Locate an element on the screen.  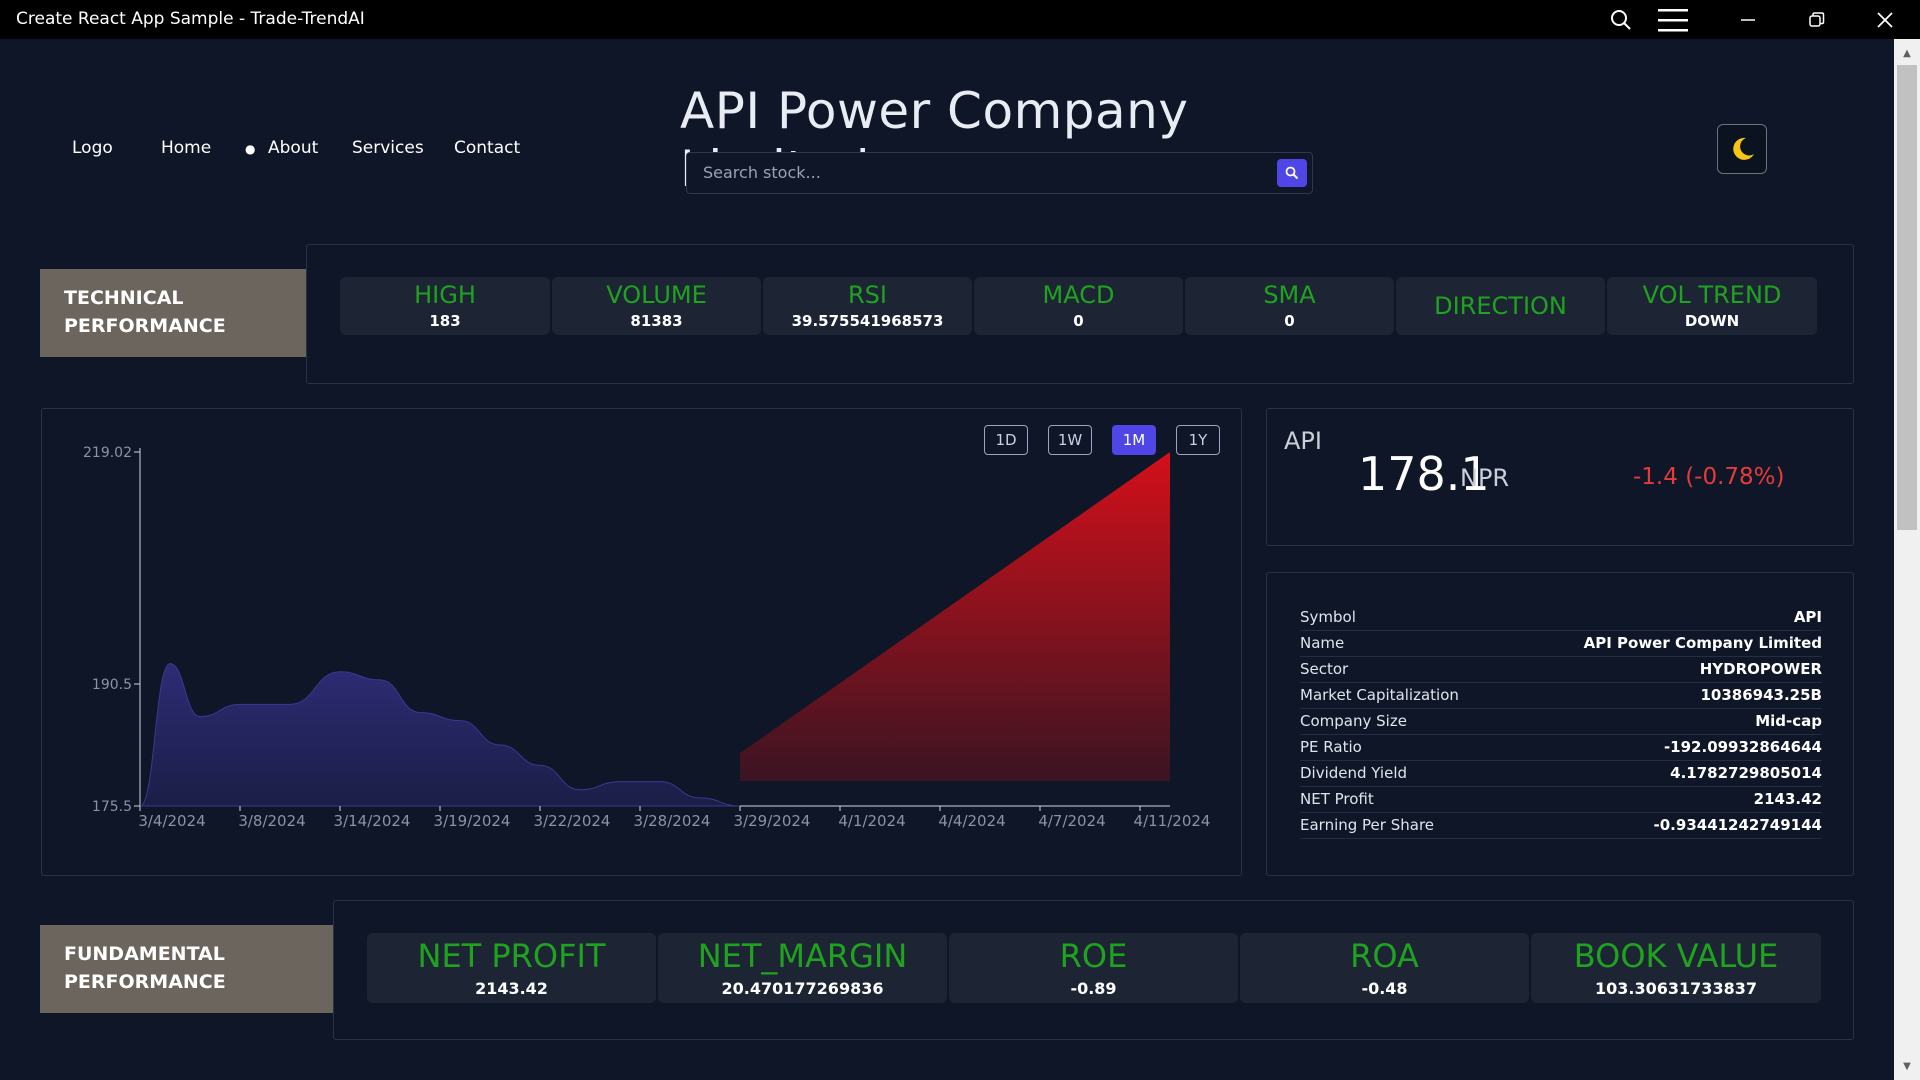
info-key: NET Profit is located at coordinates (1337, 799).